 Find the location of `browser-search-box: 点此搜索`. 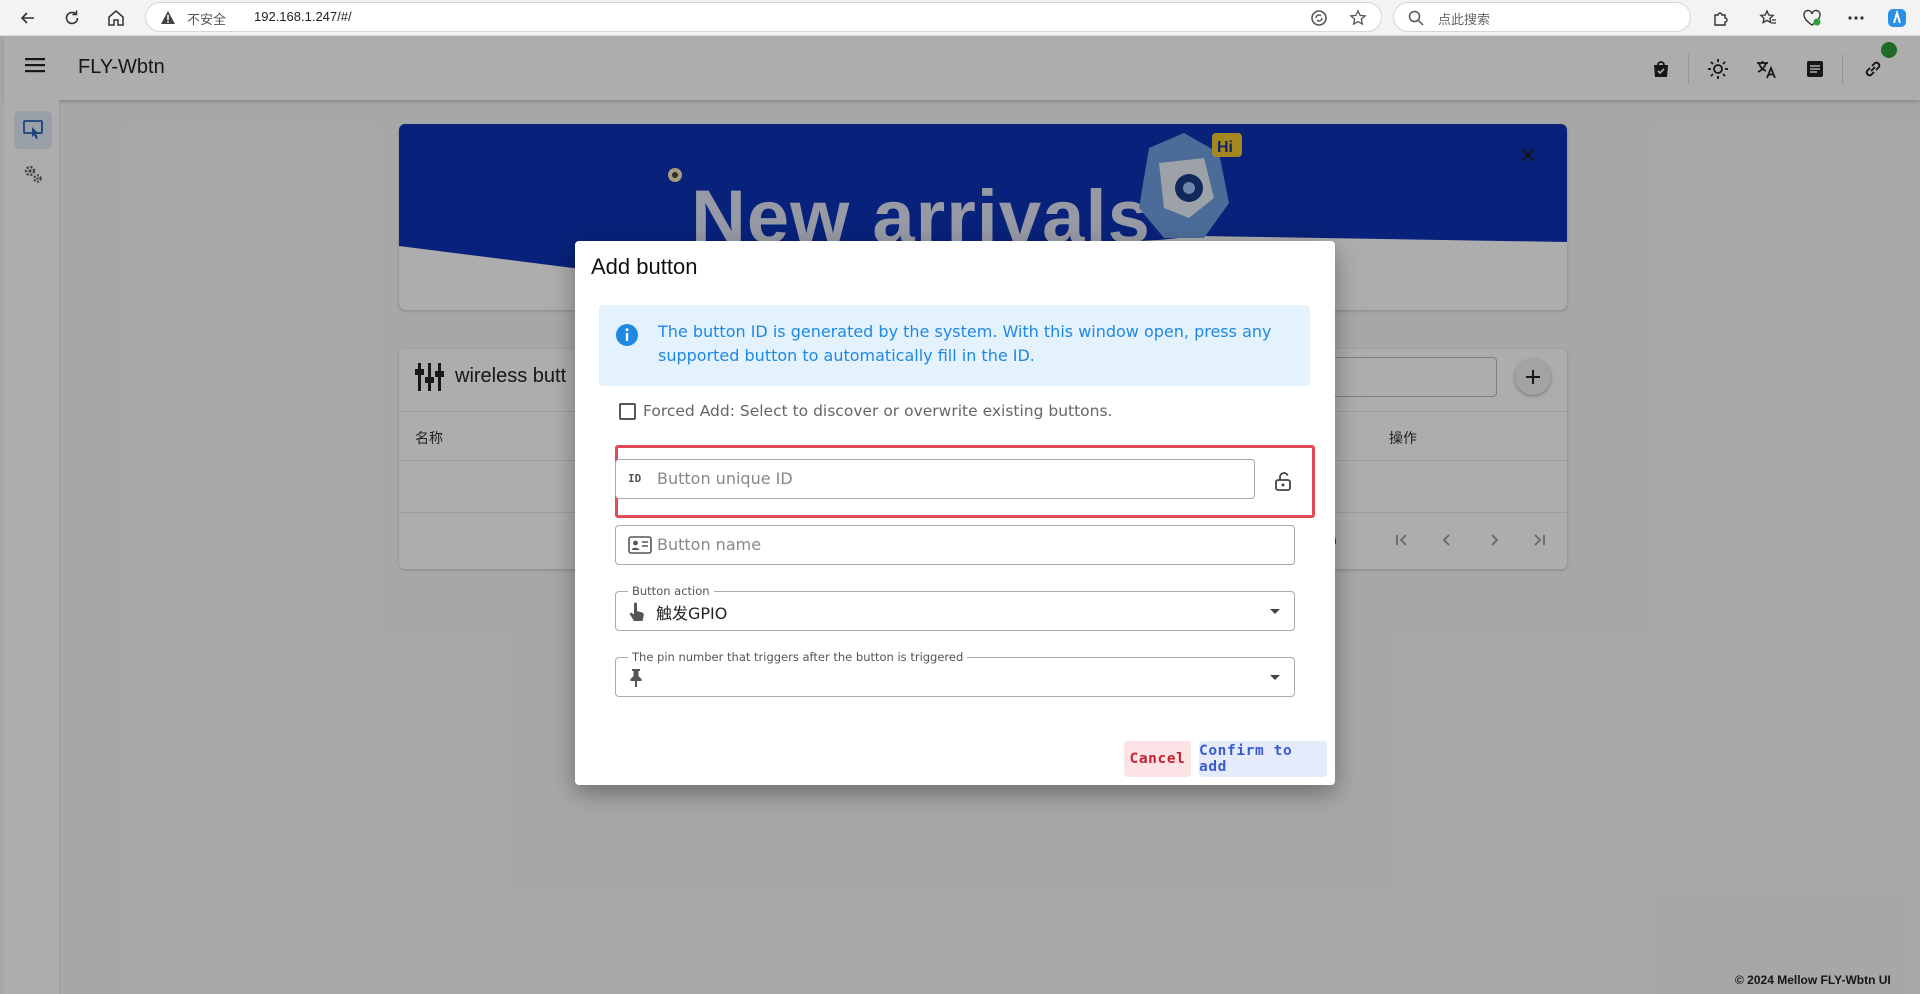

browser-search-box: 点此搜索 is located at coordinates (1542, 17).